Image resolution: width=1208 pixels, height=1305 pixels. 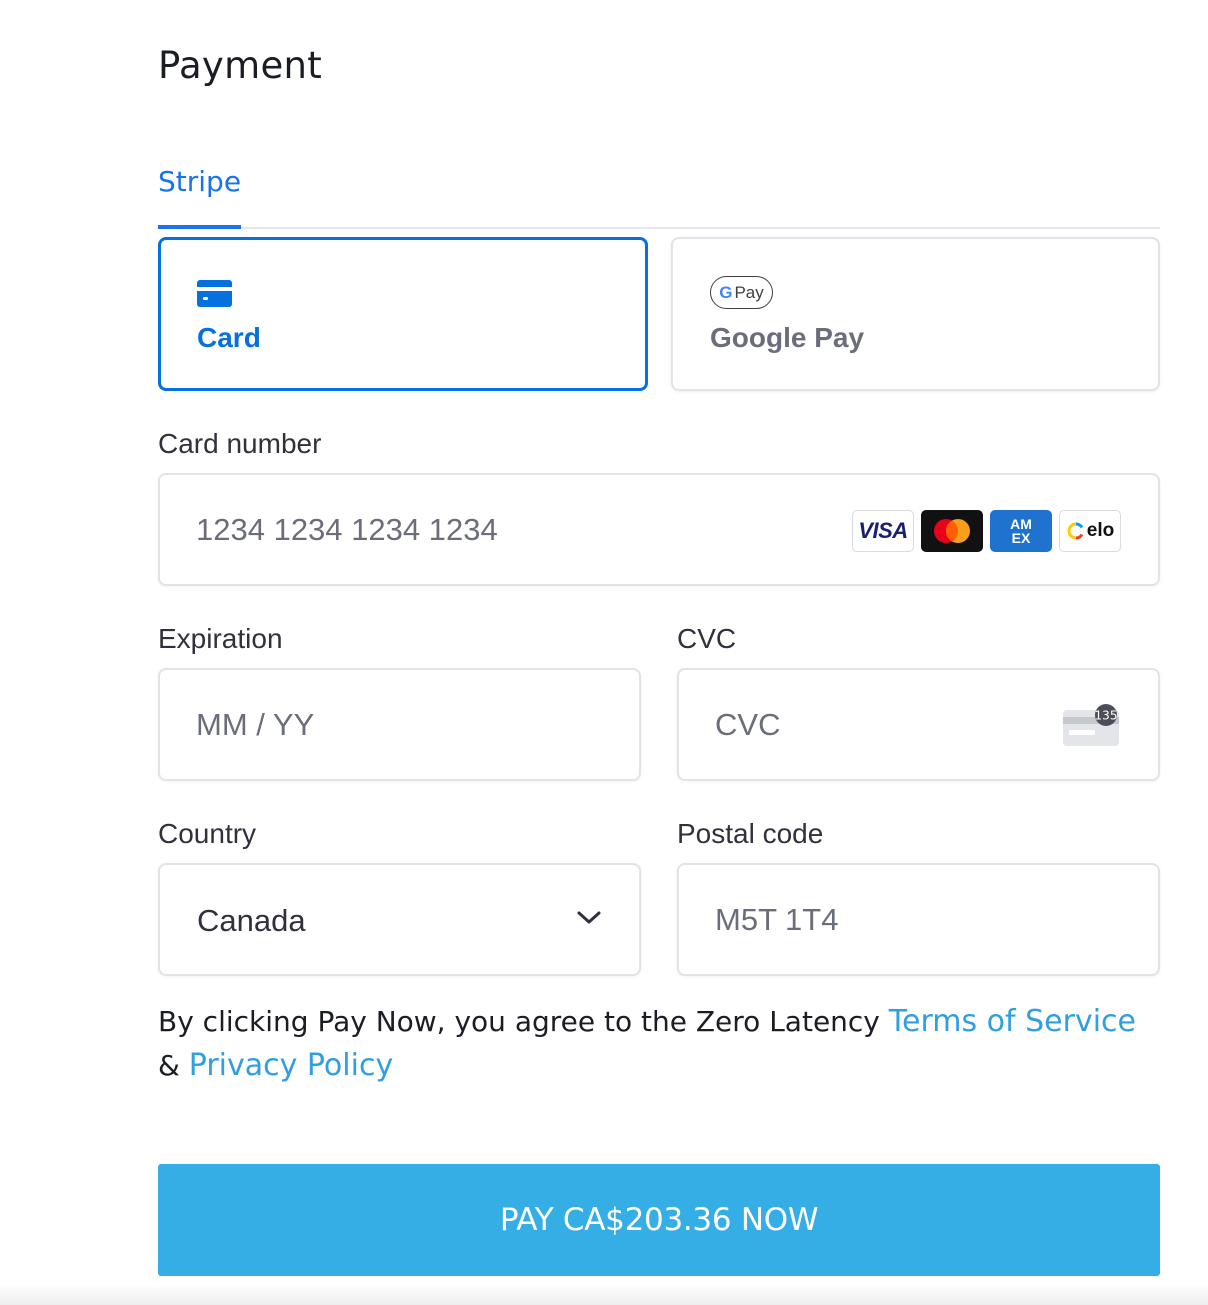 What do you see at coordinates (1100, 530) in the screenshot?
I see `elo-text: elo` at bounding box center [1100, 530].